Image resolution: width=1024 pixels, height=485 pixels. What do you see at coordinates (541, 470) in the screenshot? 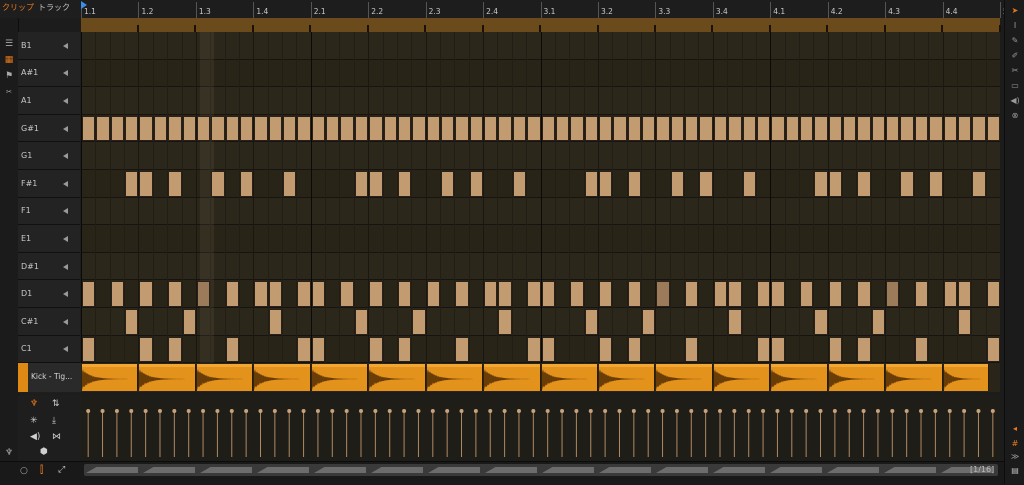
I see `horizontal-scroller` at bounding box center [541, 470].